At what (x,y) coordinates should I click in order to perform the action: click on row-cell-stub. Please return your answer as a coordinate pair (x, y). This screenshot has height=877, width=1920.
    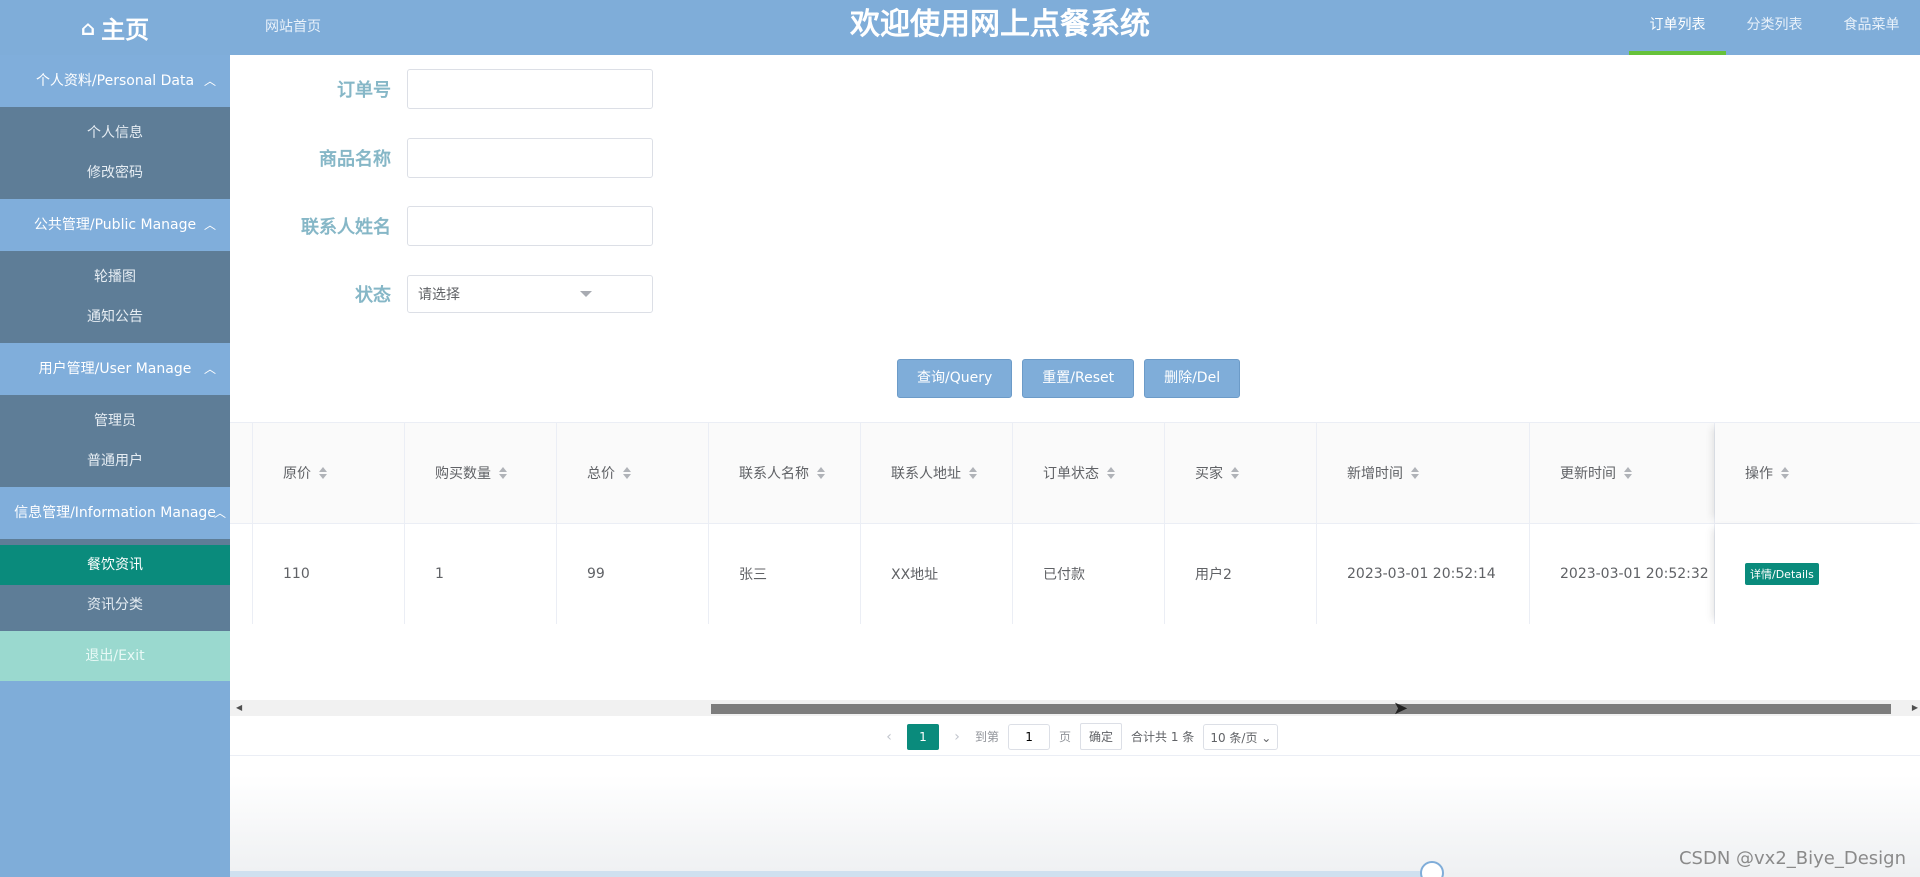
    Looking at the image, I should click on (241, 574).